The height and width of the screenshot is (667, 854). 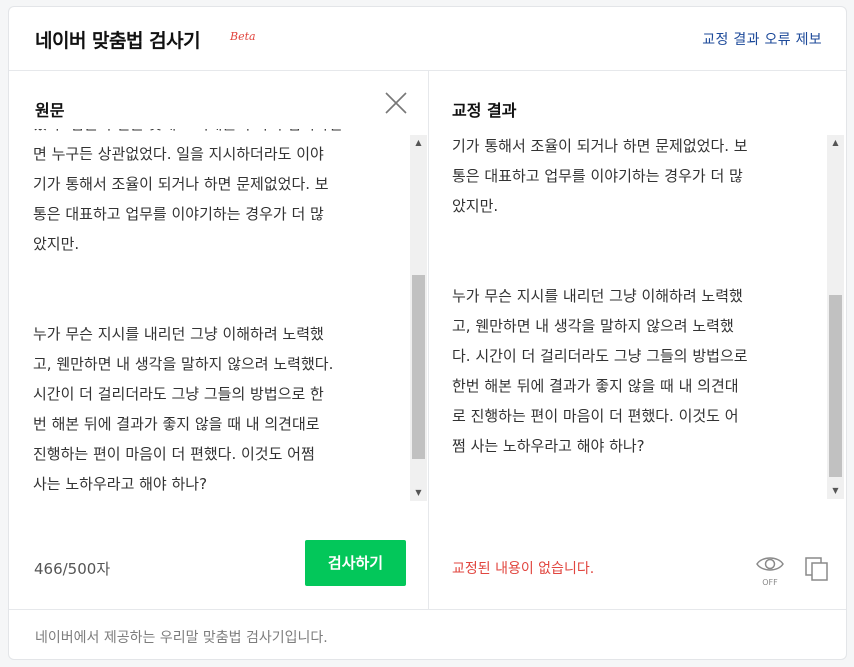 What do you see at coordinates (72, 569) in the screenshot?
I see `character-count: 466/500자` at bounding box center [72, 569].